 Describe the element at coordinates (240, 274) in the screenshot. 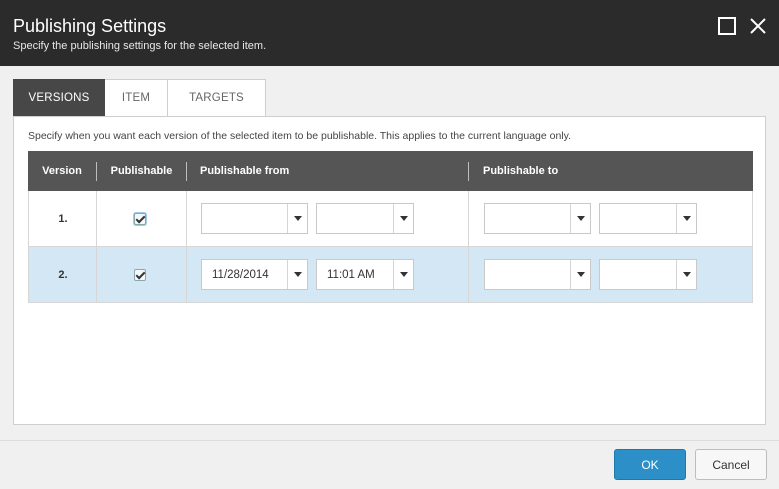

I see `dropdown-value: 11/28/2014` at that location.